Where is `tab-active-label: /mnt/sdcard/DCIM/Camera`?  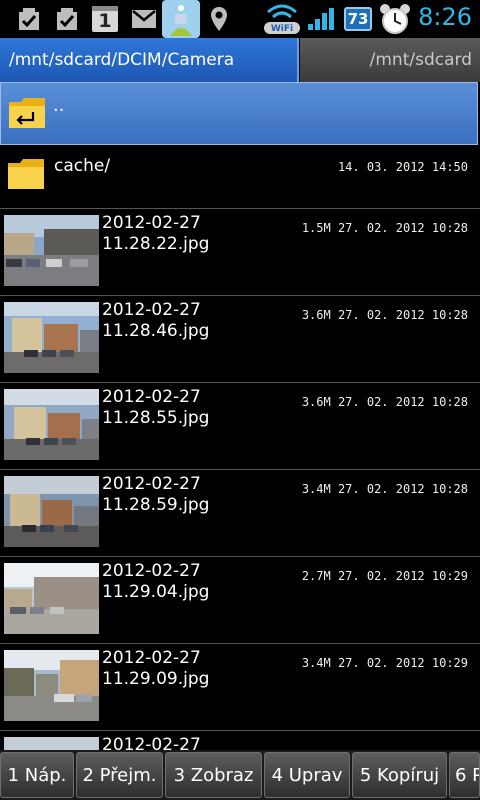 tab-active-label: /mnt/sdcard/DCIM/Camera is located at coordinates (122, 60).